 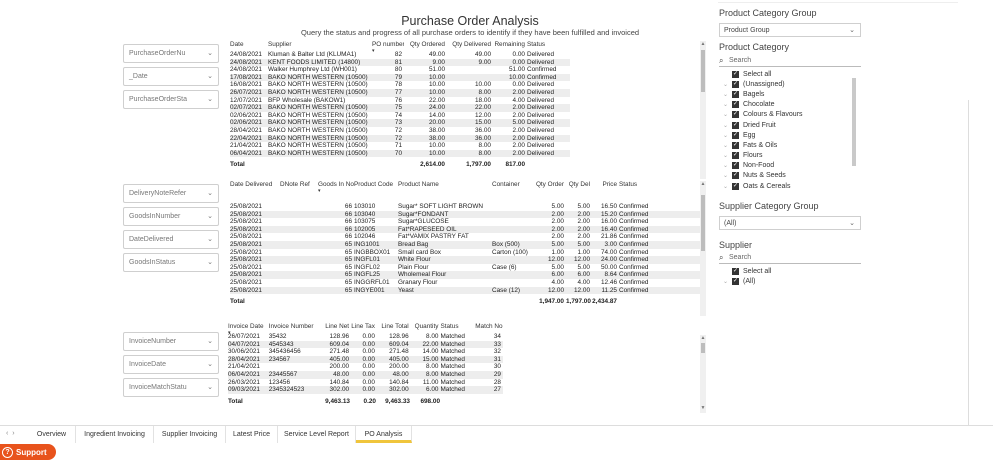 I want to click on column-header: Line Net, so click(x=335, y=326).